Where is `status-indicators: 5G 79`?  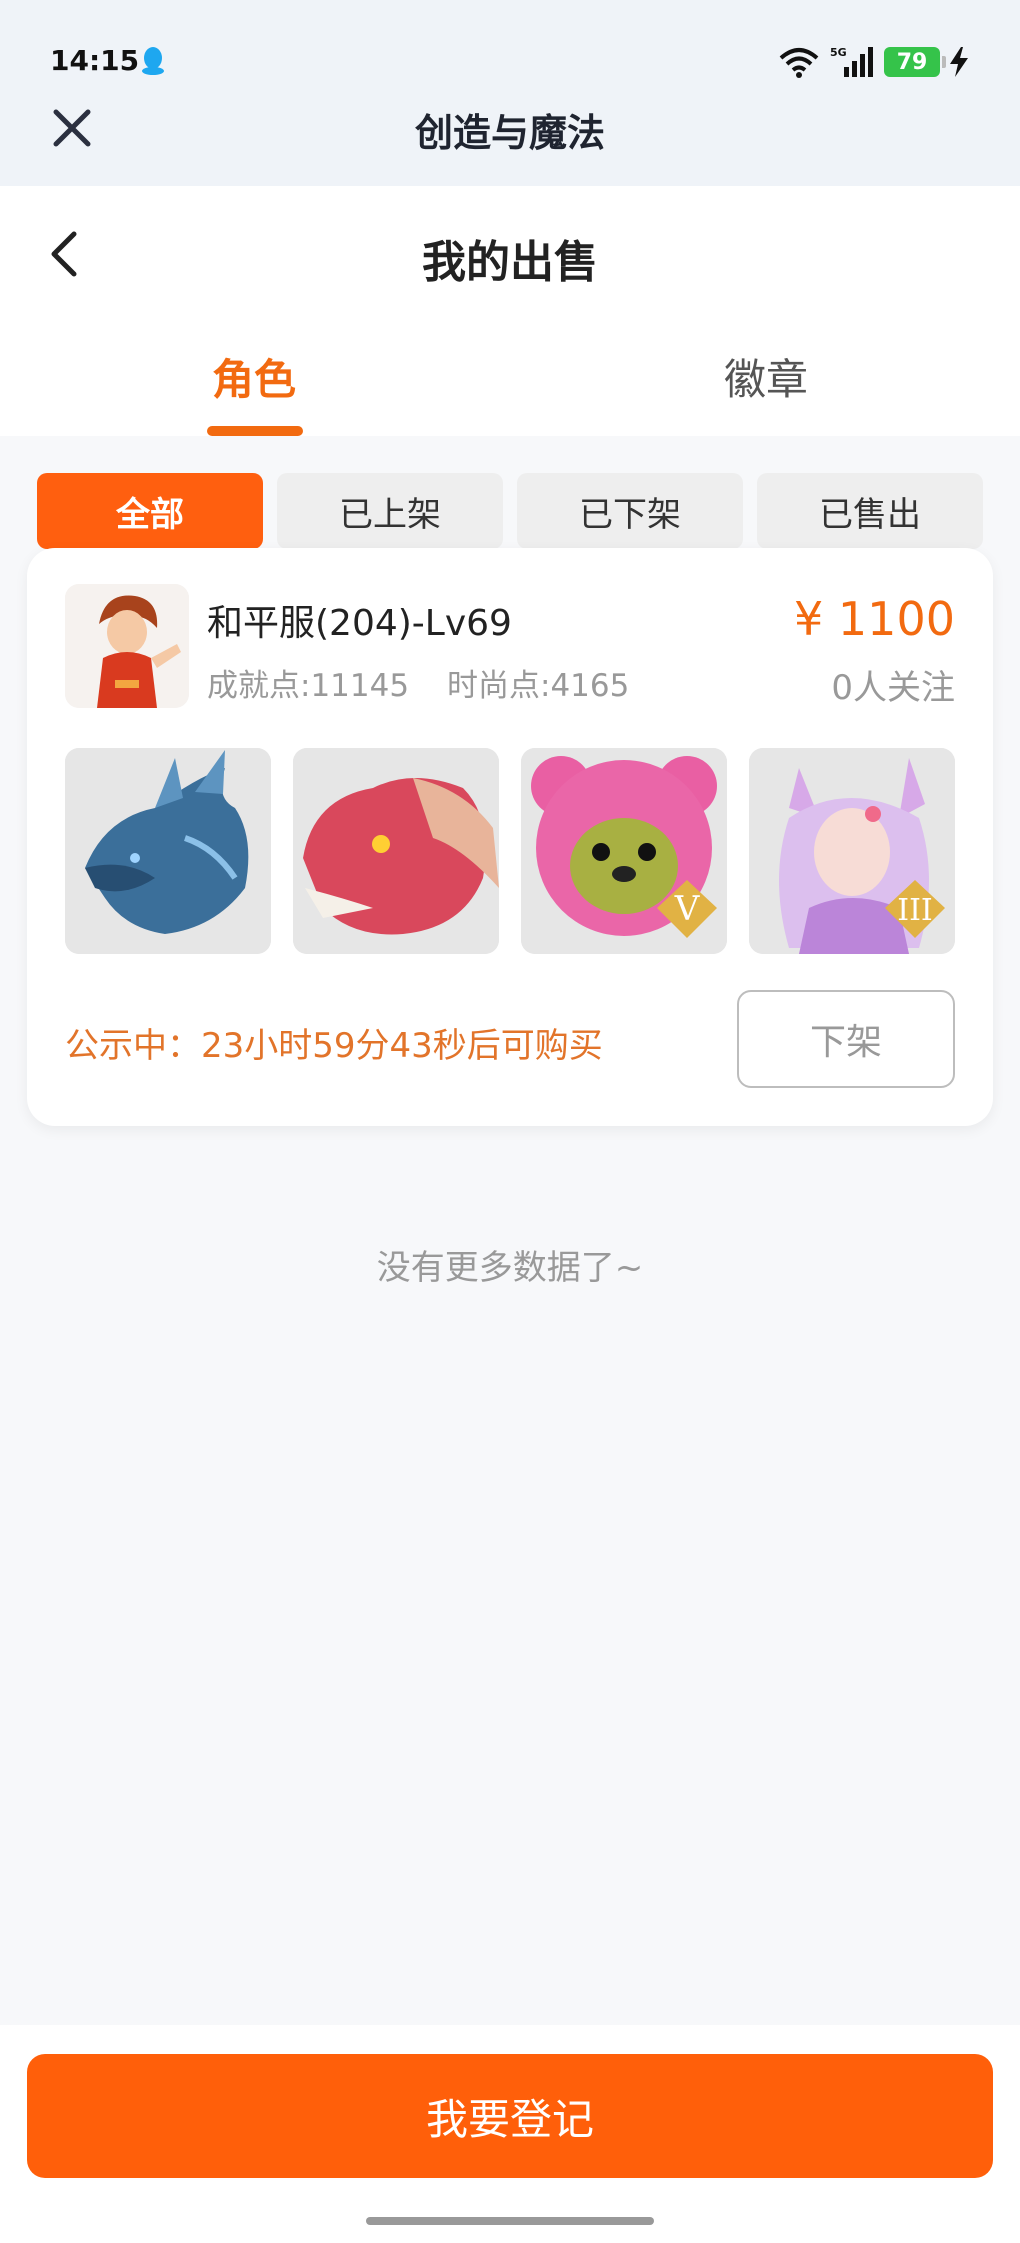 status-indicators: 5G 79 is located at coordinates (873, 62).